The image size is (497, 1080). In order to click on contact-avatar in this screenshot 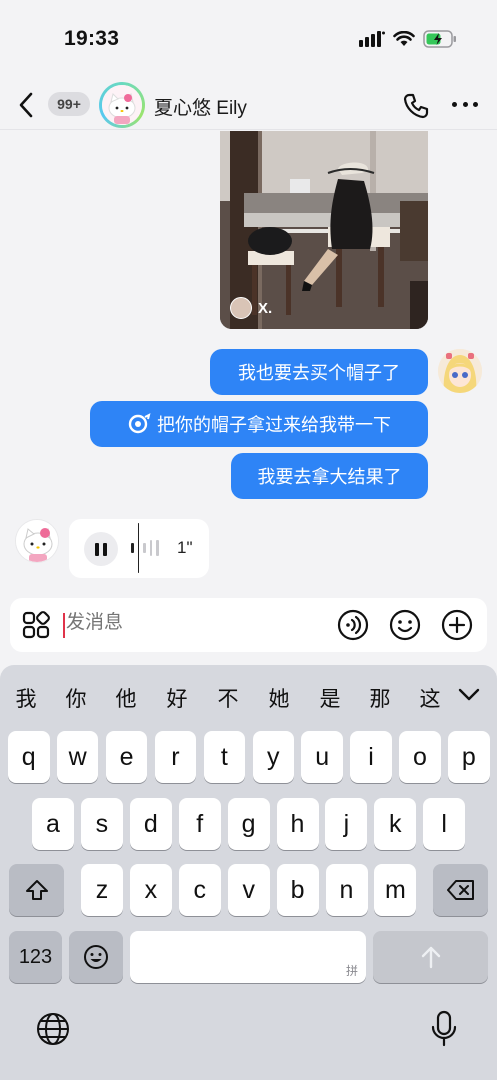, I will do `click(122, 105)`.